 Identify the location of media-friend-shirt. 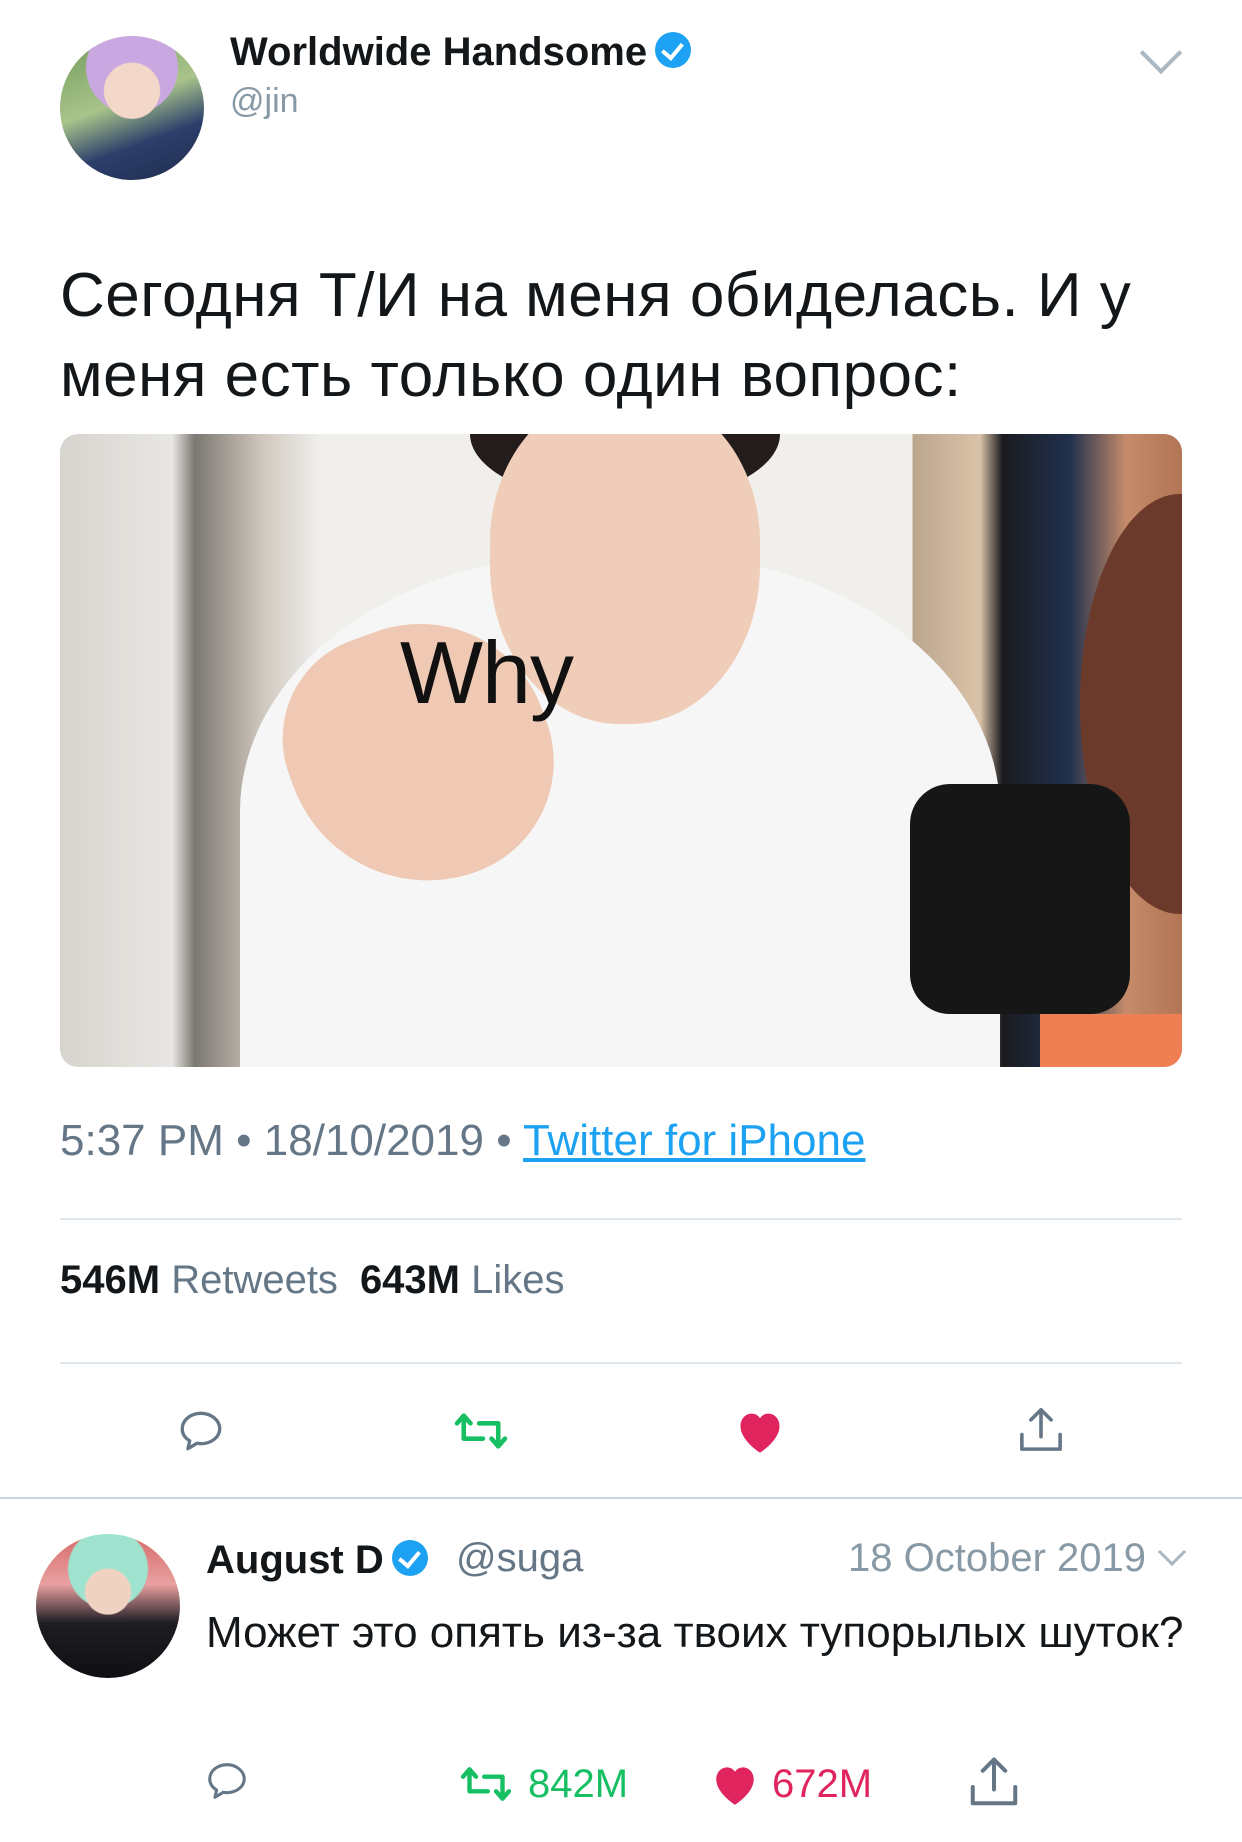
(1111, 1040).